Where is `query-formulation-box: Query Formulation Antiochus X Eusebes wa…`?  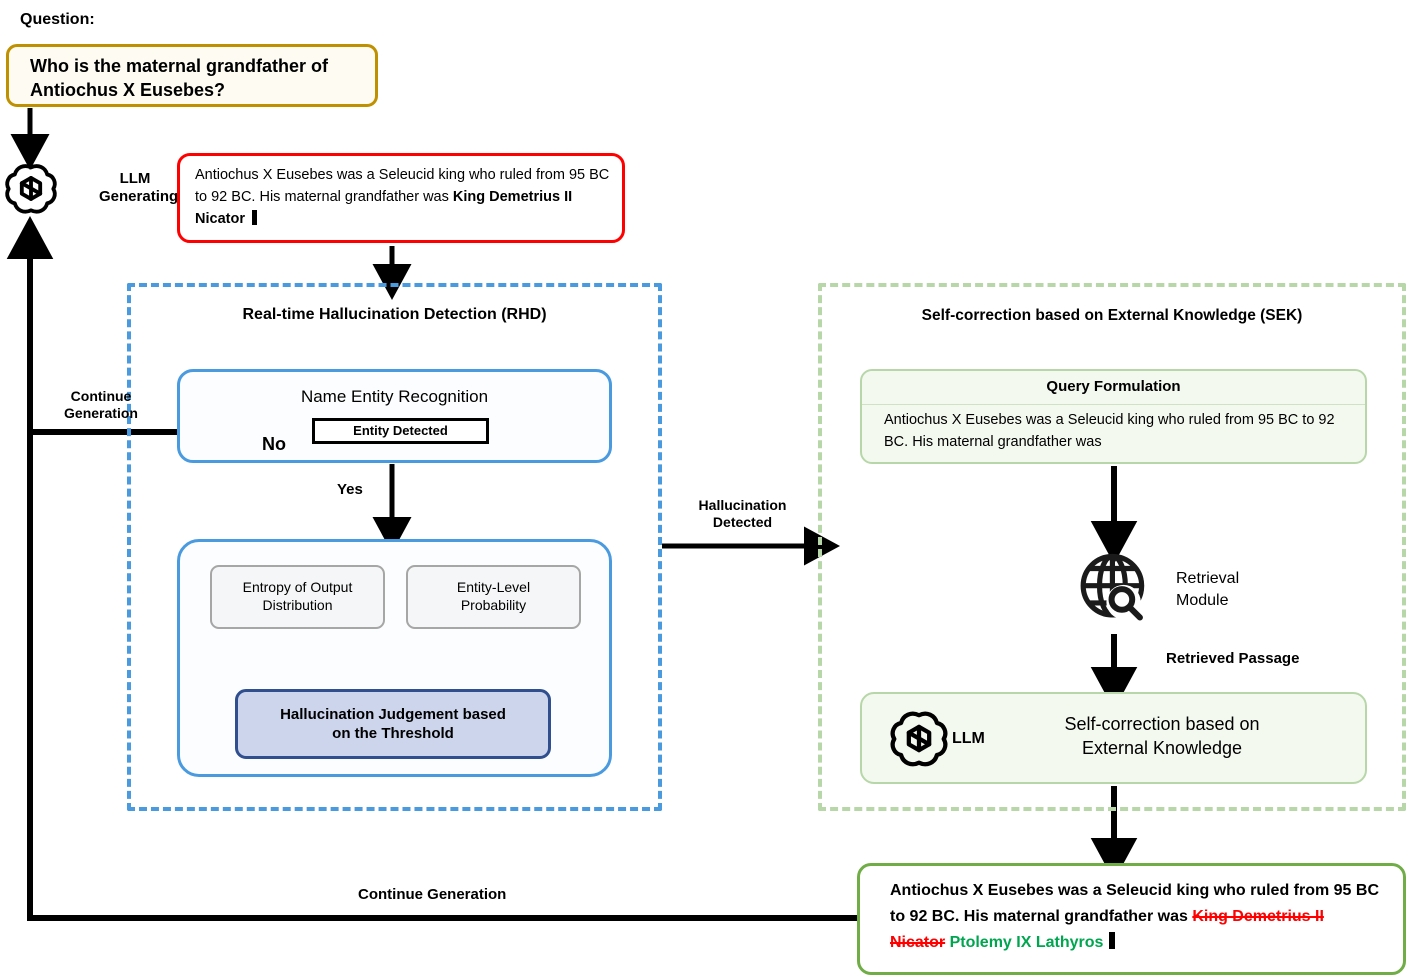 query-formulation-box: Query Formulation Antiochus X Eusebes wa… is located at coordinates (1113, 416).